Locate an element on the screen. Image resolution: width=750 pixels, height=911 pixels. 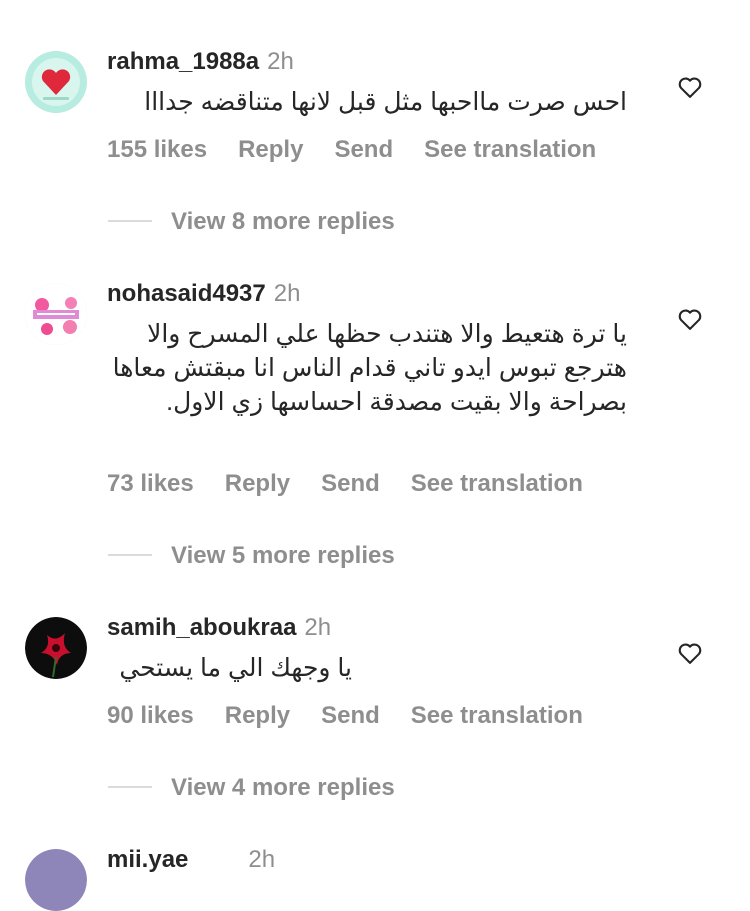
view-replies-label: View 8 more replies is located at coordinates (283, 221).